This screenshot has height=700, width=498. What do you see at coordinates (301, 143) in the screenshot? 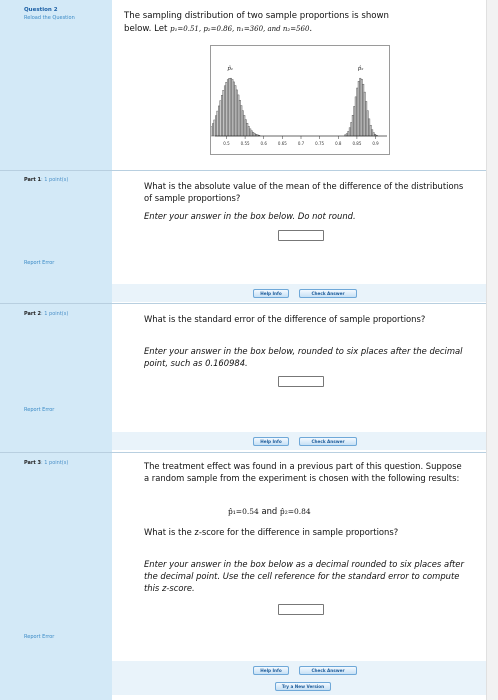
I see `x-tick-label: 0.7` at bounding box center [301, 143].